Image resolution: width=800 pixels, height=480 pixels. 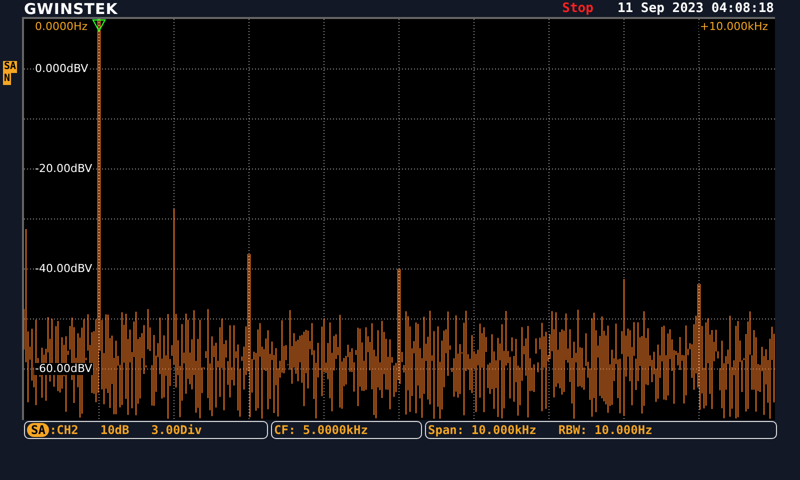 What do you see at coordinates (99, 25) in the screenshot?
I see `peak-marker-icon` at bounding box center [99, 25].